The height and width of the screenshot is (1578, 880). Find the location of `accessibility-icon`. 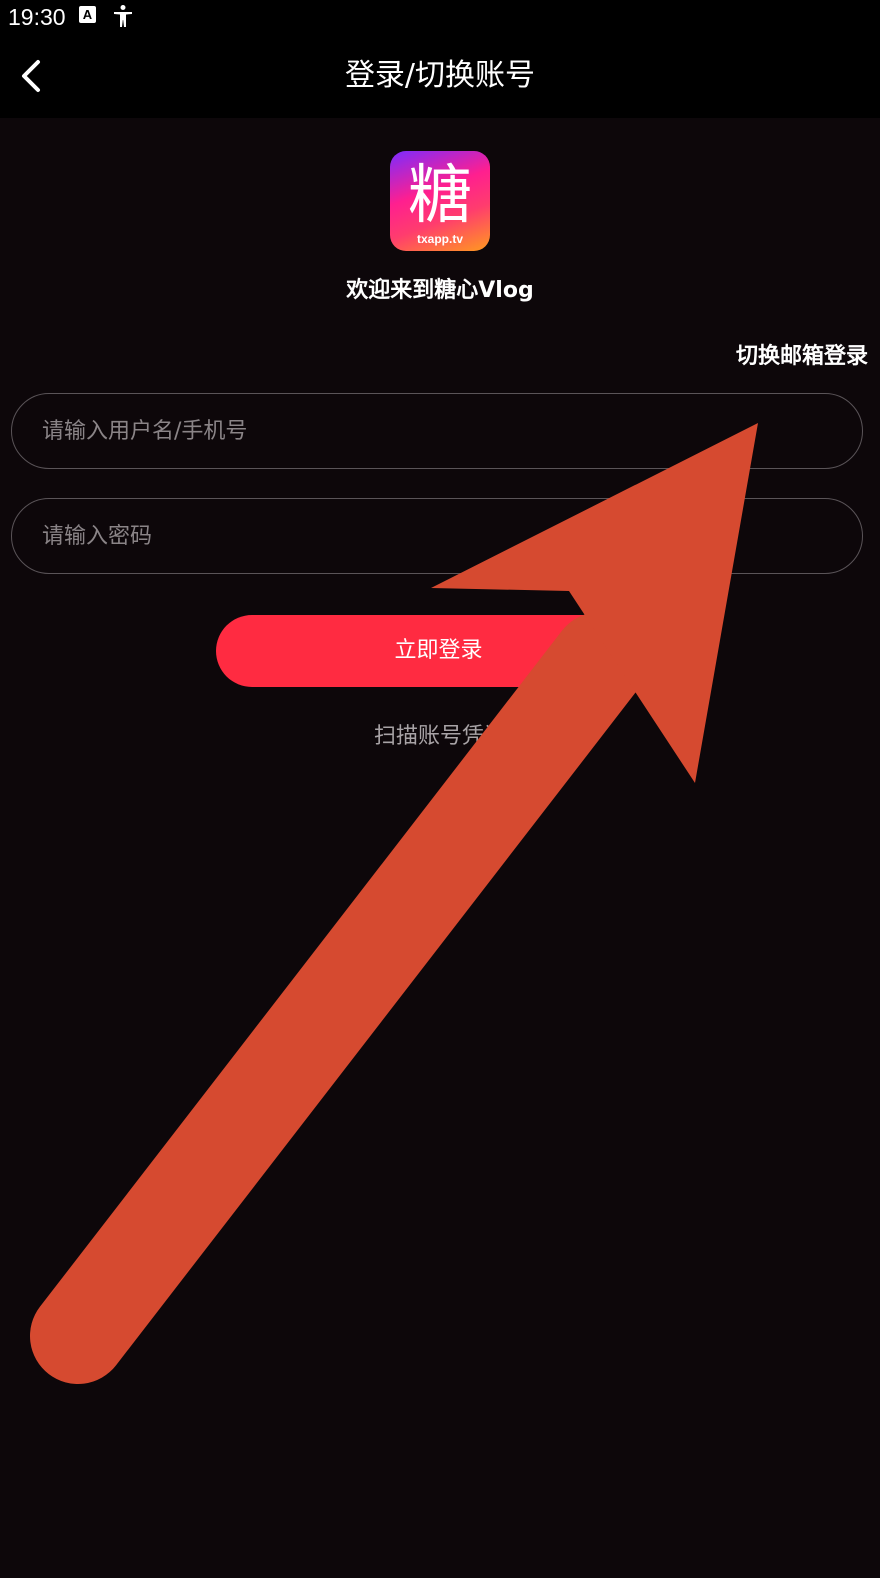

accessibility-icon is located at coordinates (123, 16).